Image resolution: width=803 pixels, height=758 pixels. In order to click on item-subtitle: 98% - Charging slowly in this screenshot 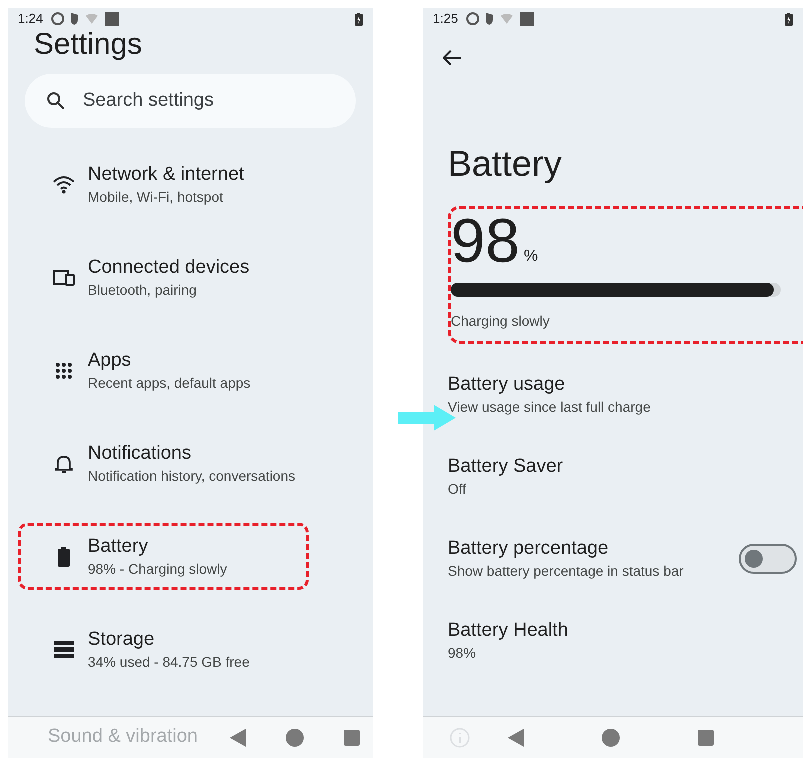, I will do `click(158, 569)`.